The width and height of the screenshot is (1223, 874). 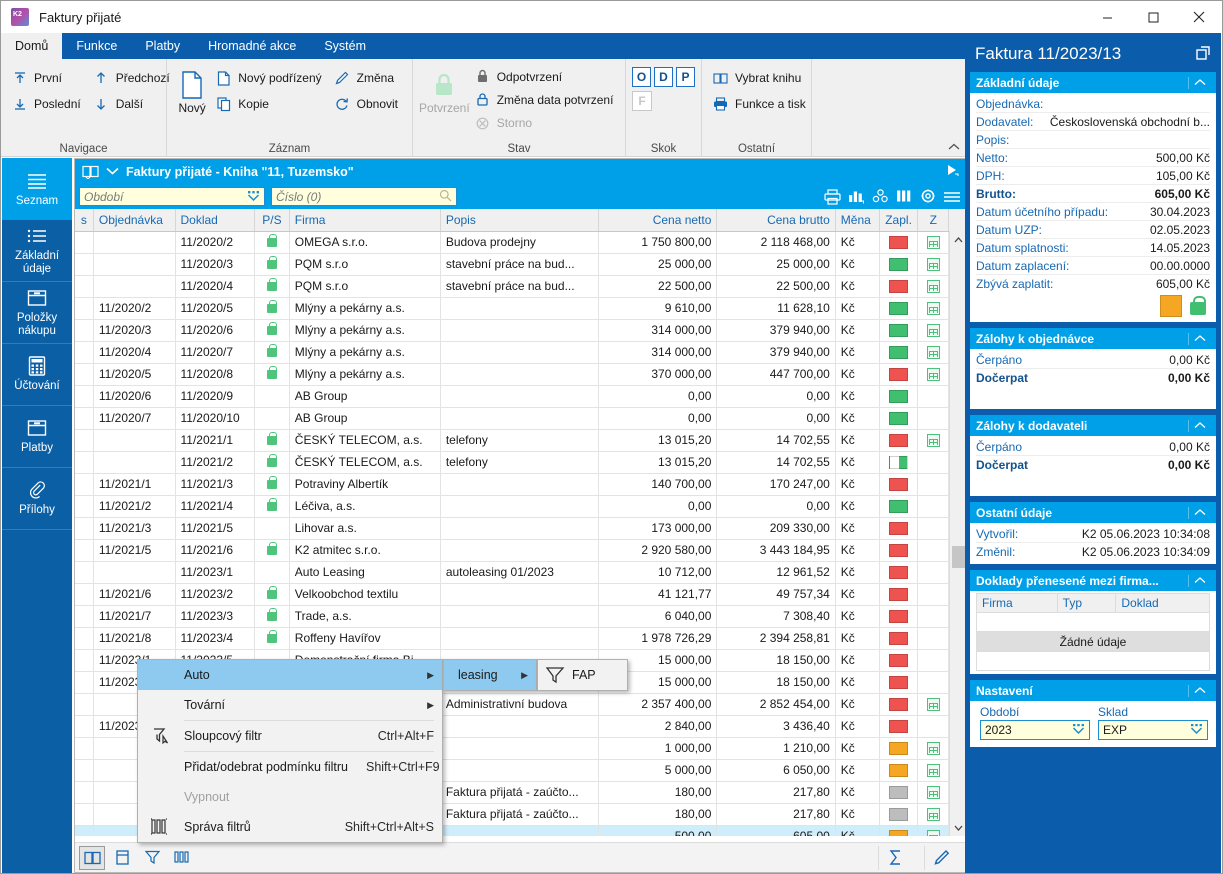 What do you see at coordinates (1107, 17) in the screenshot?
I see `minimize-button` at bounding box center [1107, 17].